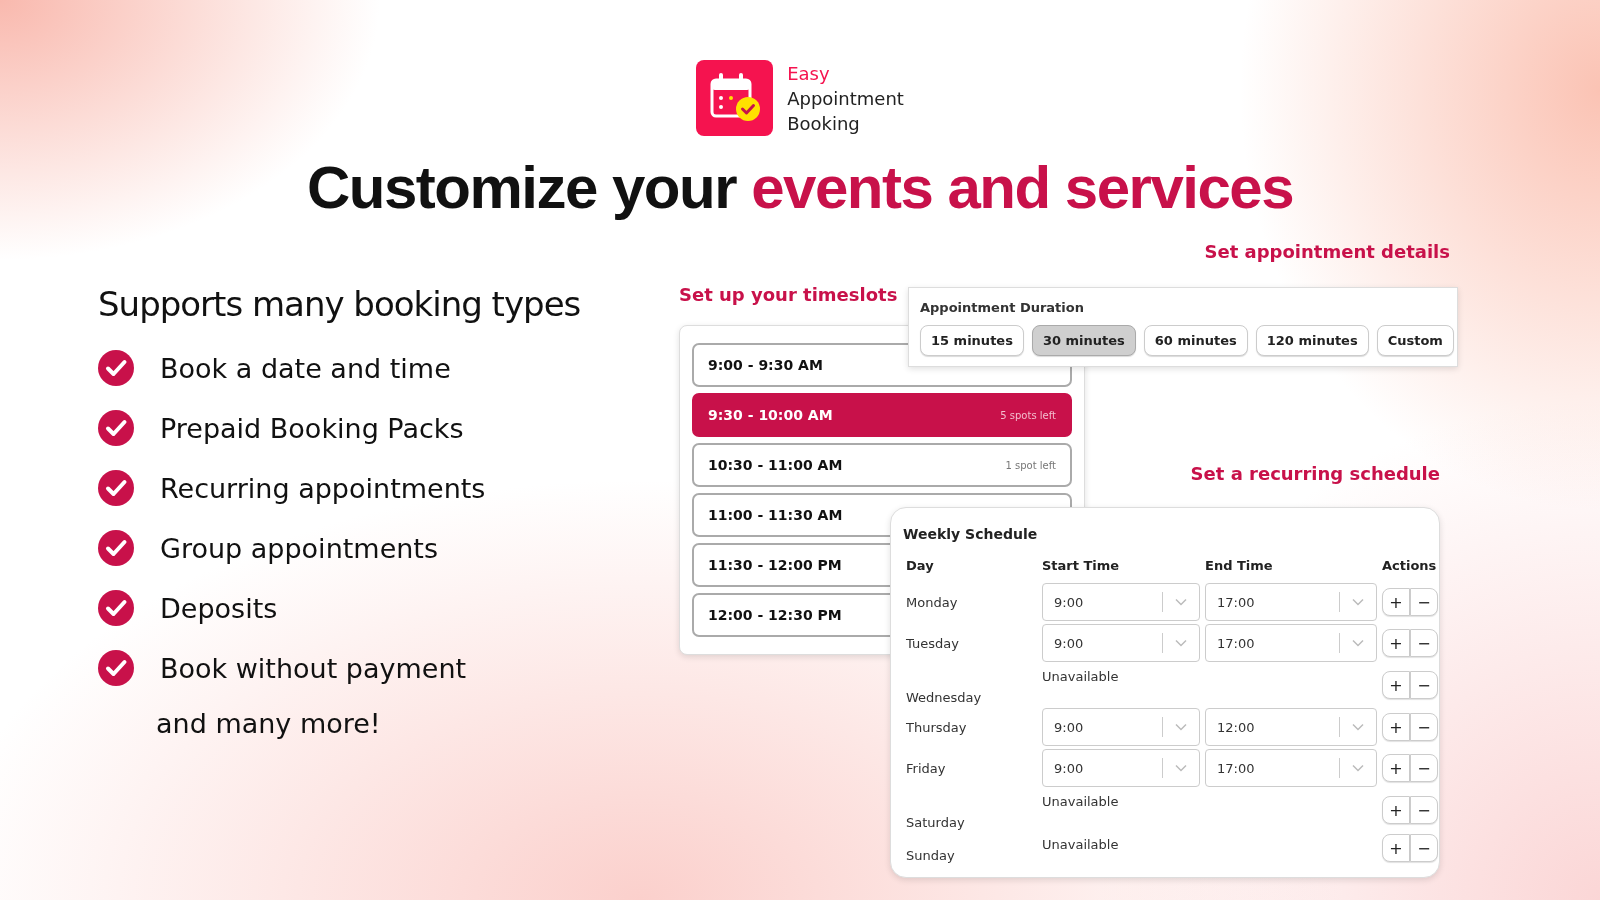  Describe the element at coordinates (788, 294) in the screenshot. I see `section-caption: Set up your timeslots` at that location.